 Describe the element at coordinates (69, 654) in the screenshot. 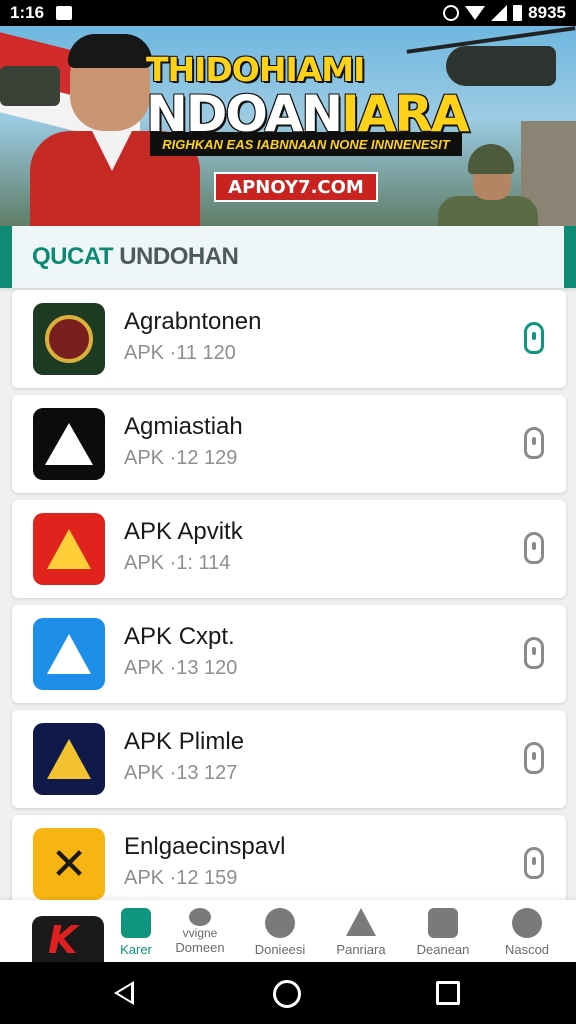

I see `blue-a-icon` at that location.